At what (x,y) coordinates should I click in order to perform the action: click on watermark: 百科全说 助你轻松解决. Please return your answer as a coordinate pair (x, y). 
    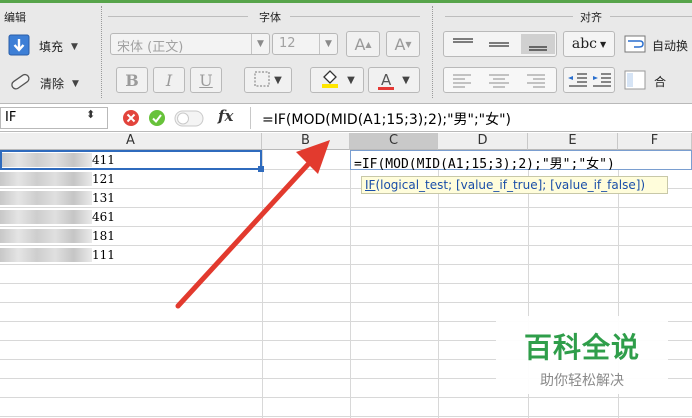
    Looking at the image, I should click on (582, 355).